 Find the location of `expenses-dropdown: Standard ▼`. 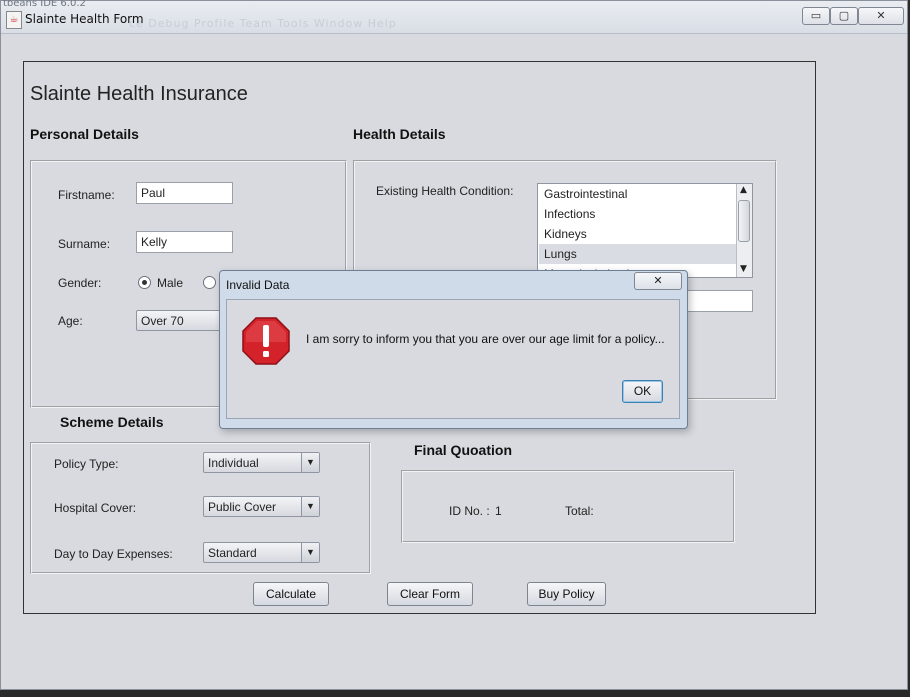

expenses-dropdown: Standard ▼ is located at coordinates (261, 552).